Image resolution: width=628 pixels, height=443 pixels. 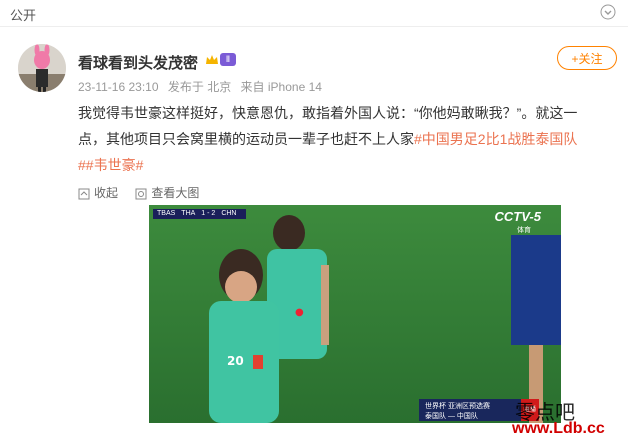 What do you see at coordinates (235, 361) in the screenshot?
I see `jersey-number: 20` at bounding box center [235, 361].